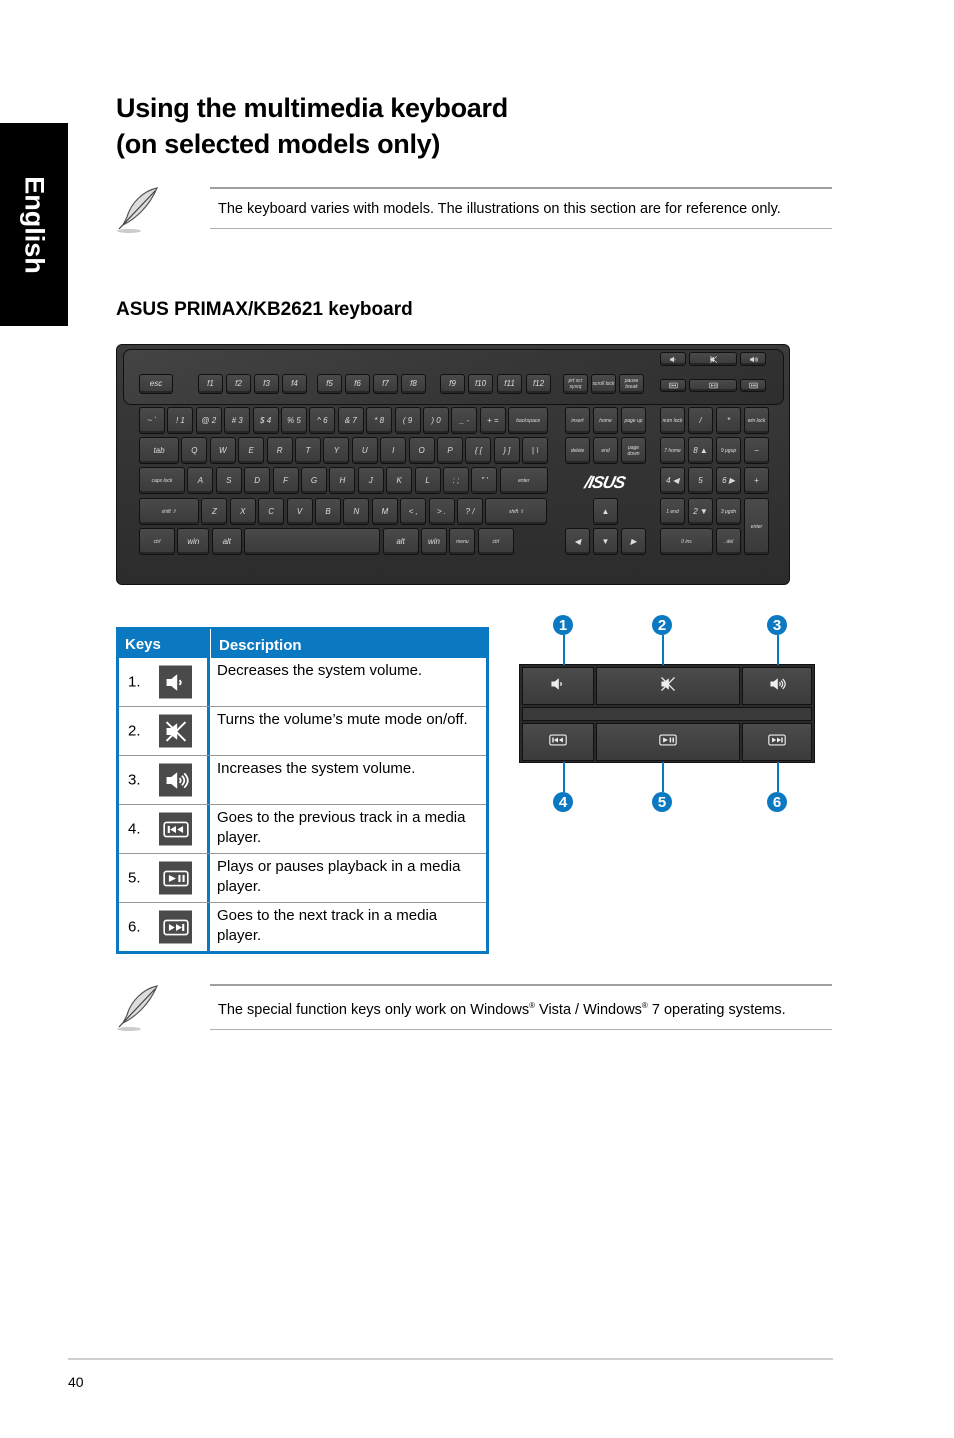 Image resolution: width=954 pixels, height=1438 pixels. Describe the element at coordinates (728, 450) in the screenshot. I see `keyboard-numpad-key: 9 pgup` at that location.